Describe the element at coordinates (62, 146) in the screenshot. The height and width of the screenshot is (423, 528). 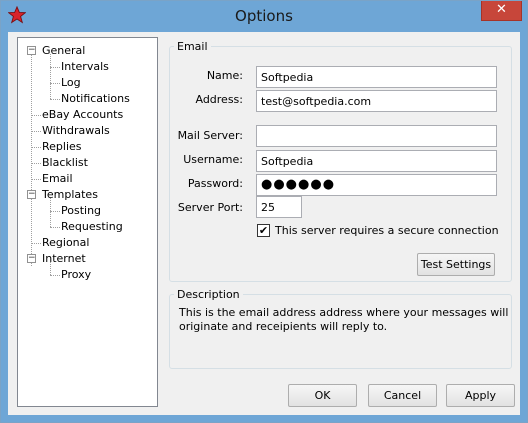
I see `tree-item-replies: Replies` at that location.